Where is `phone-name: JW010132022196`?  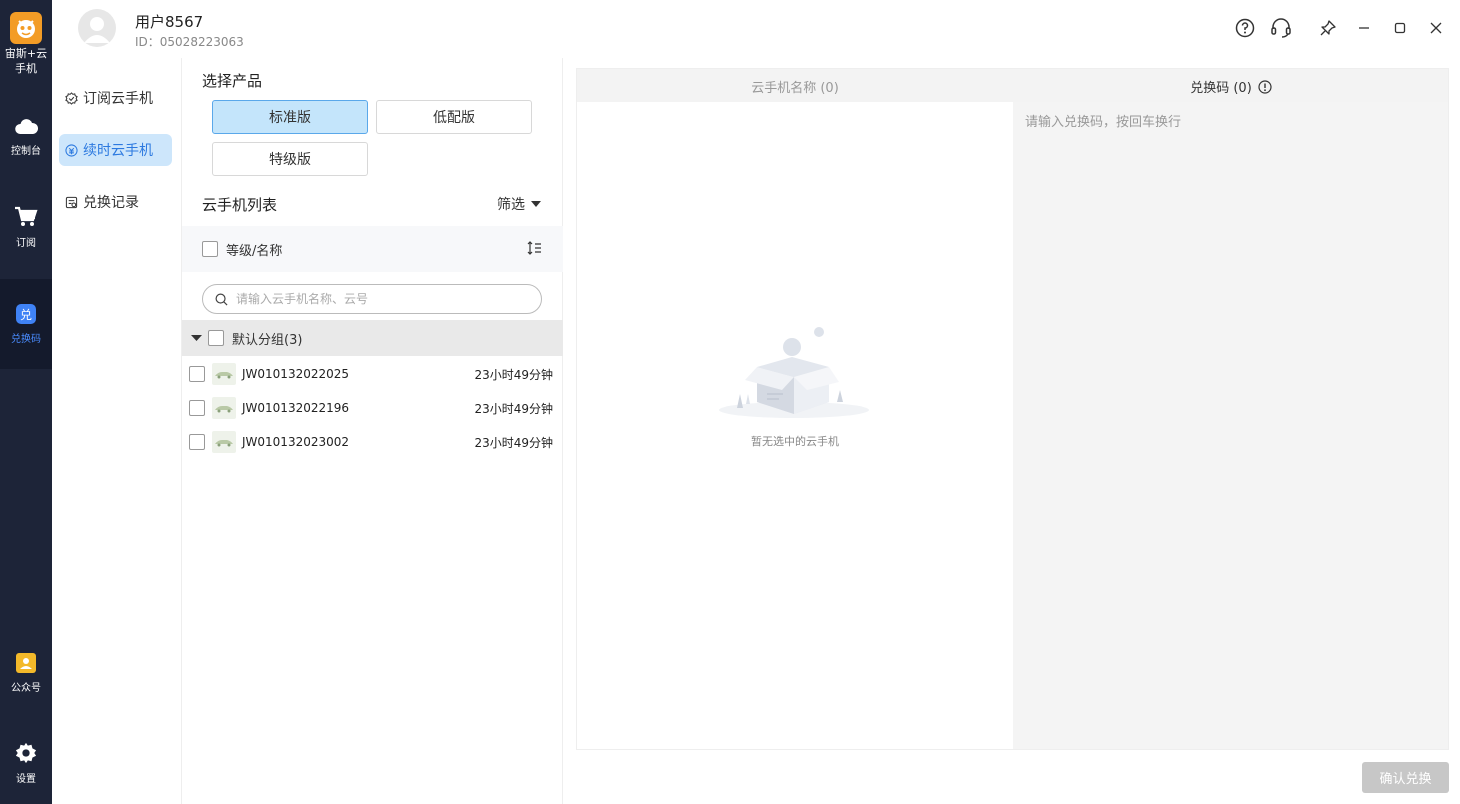
phone-name: JW010132022196 is located at coordinates (296, 408).